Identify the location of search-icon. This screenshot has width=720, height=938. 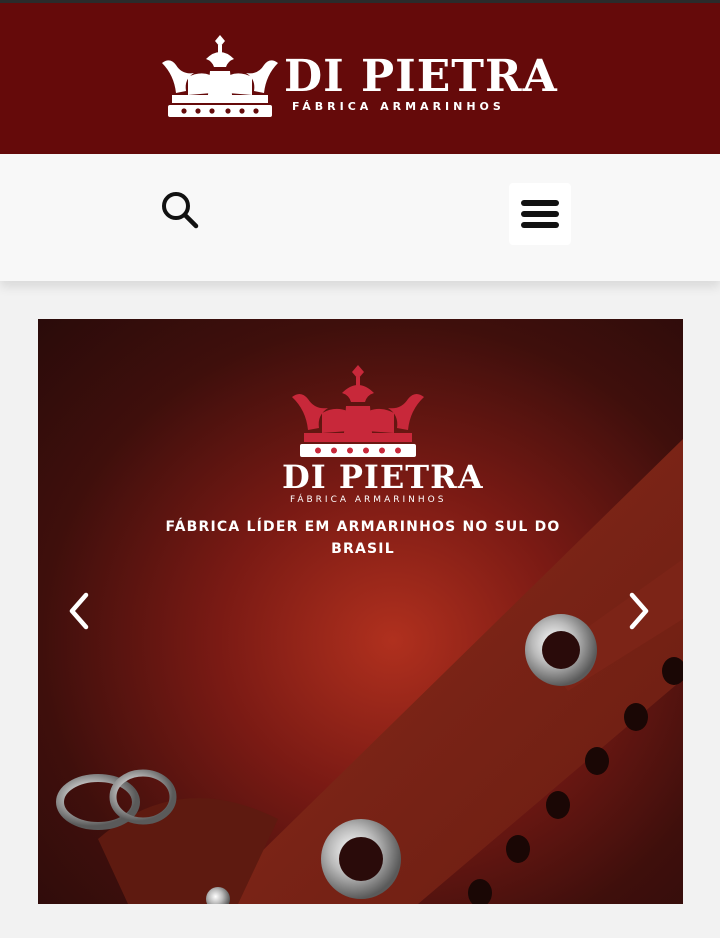
(180, 210).